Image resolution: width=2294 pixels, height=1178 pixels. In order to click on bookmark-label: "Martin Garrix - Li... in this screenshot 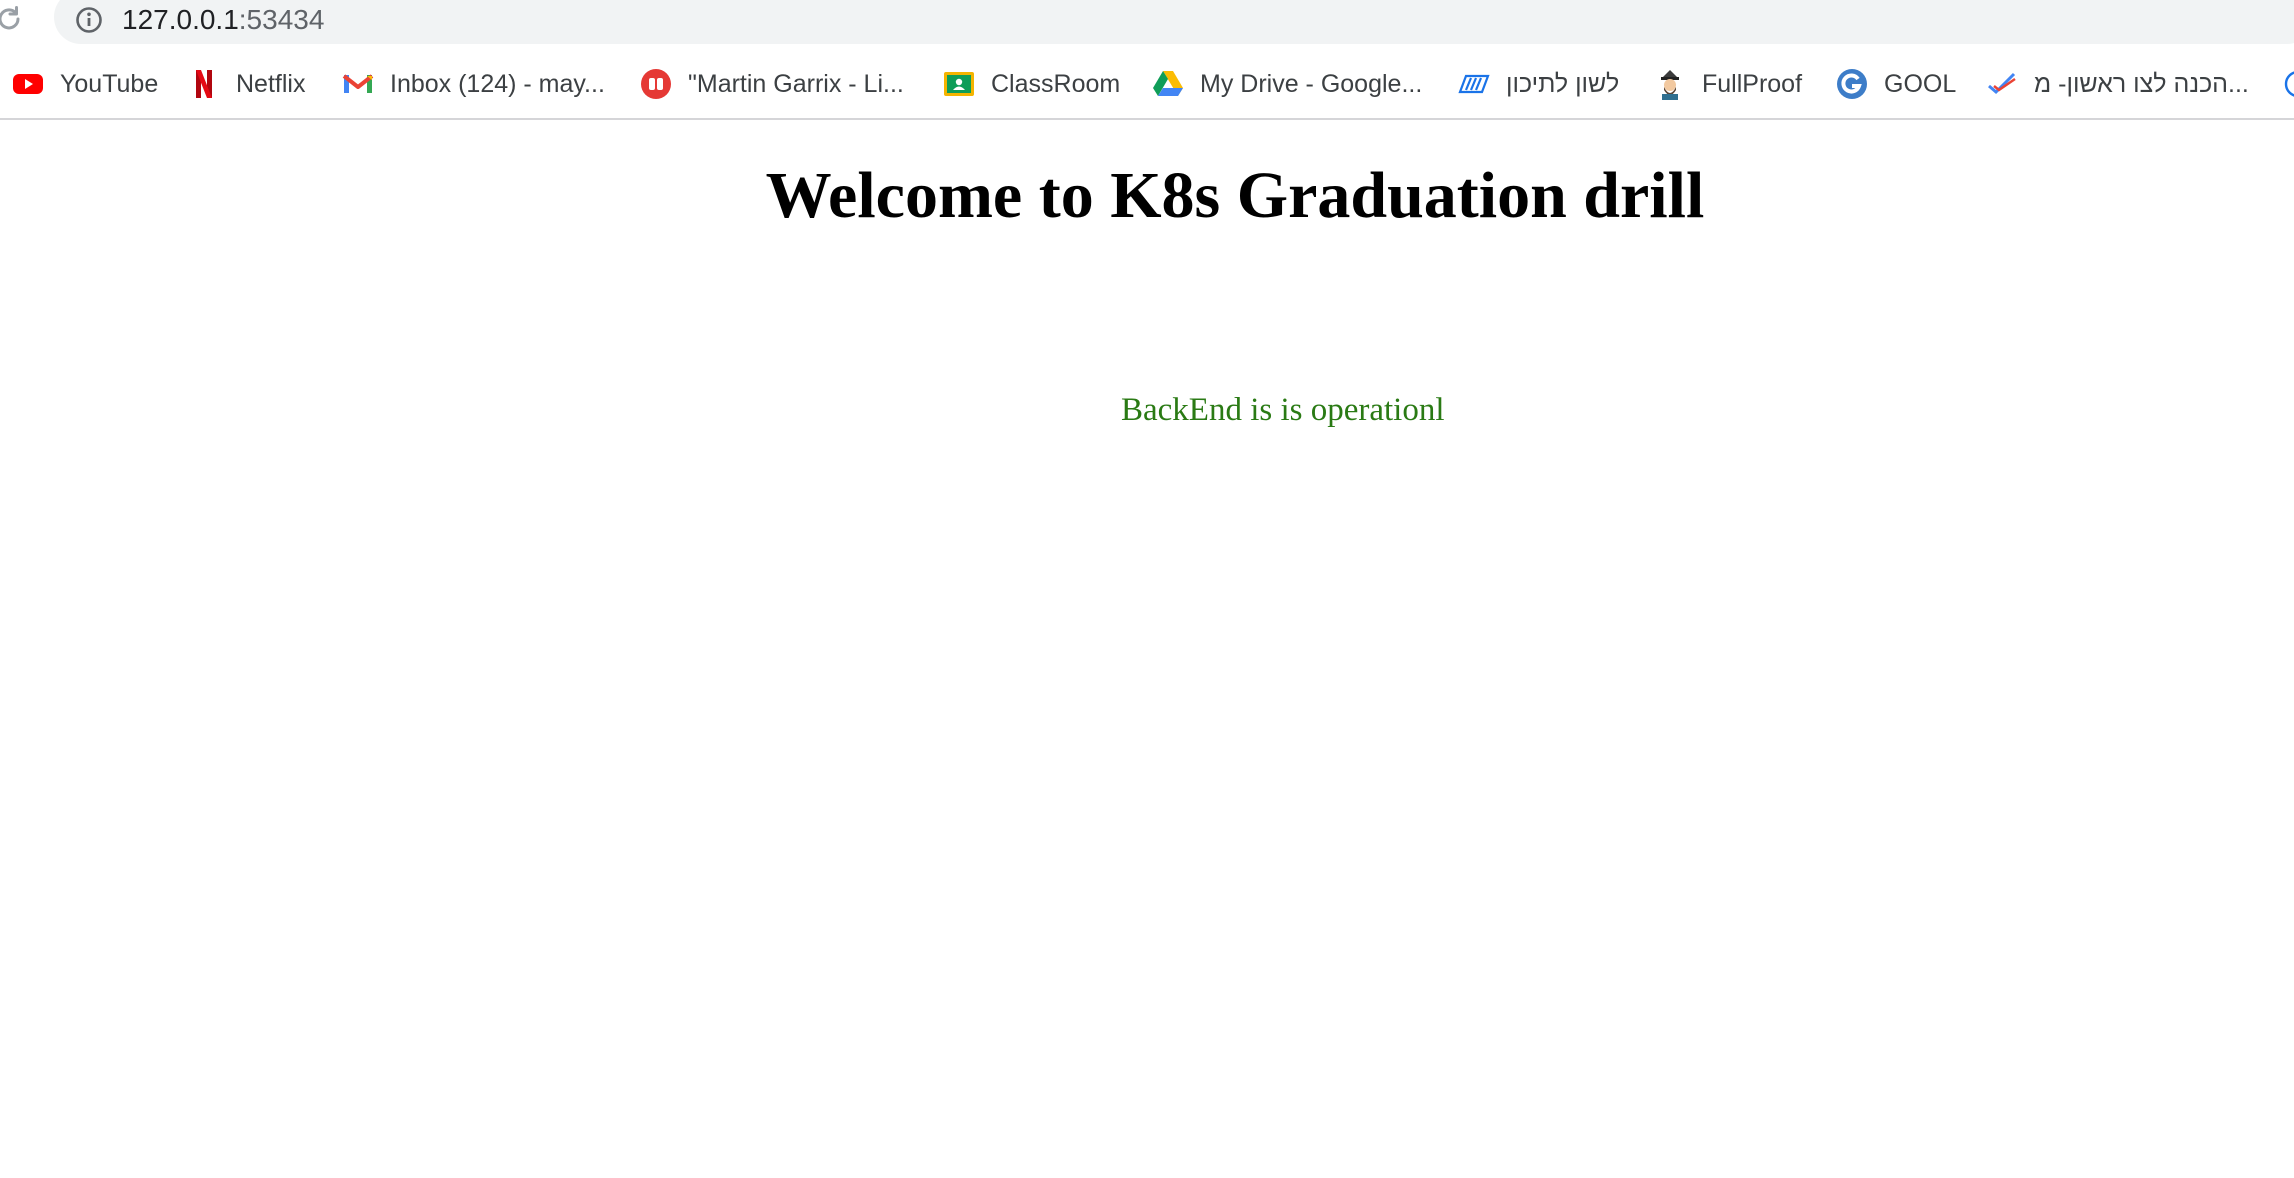, I will do `click(796, 83)`.